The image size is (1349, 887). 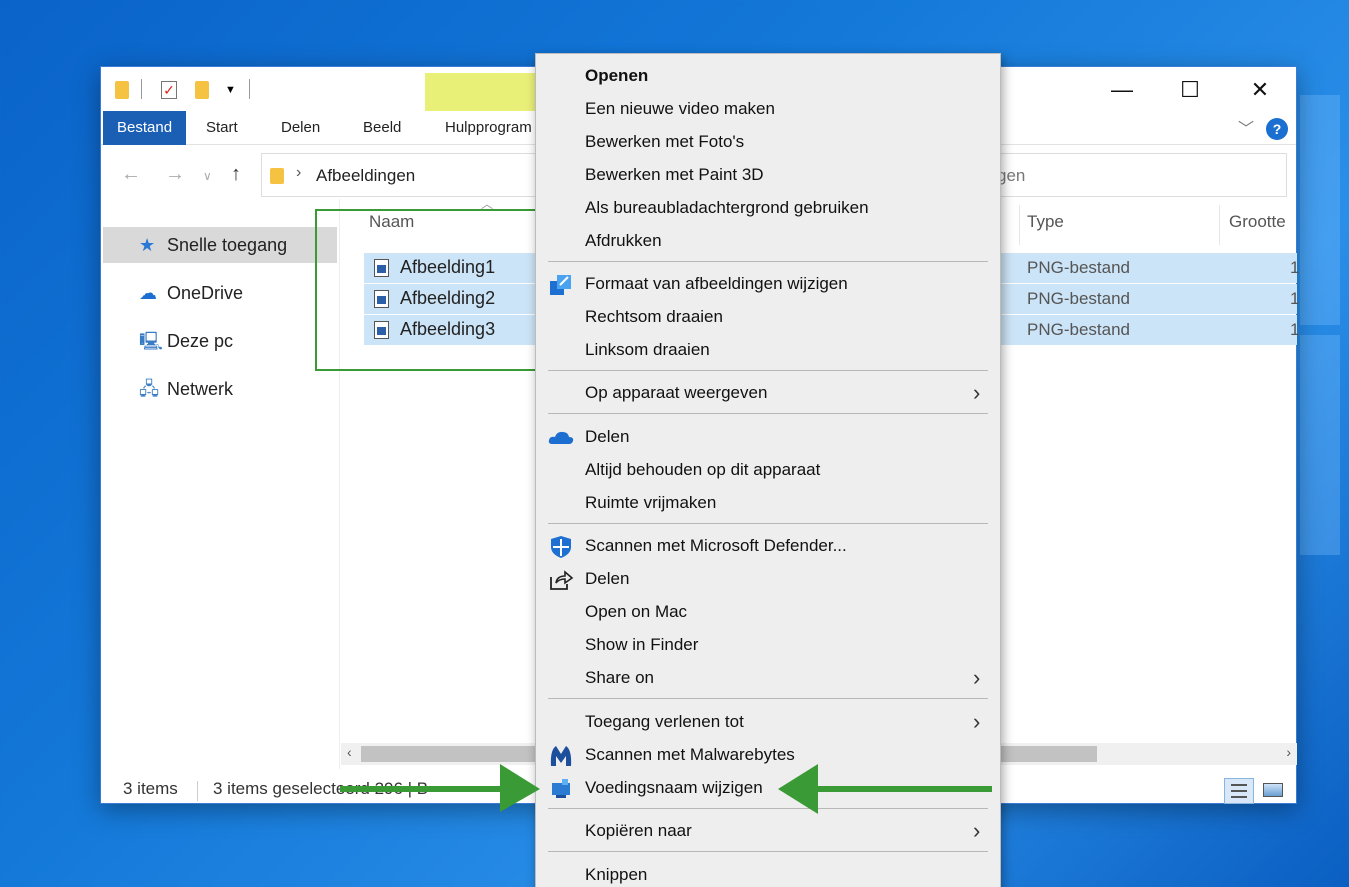 What do you see at coordinates (440, 788) in the screenshot?
I see `arrow-right-annotation` at bounding box center [440, 788].